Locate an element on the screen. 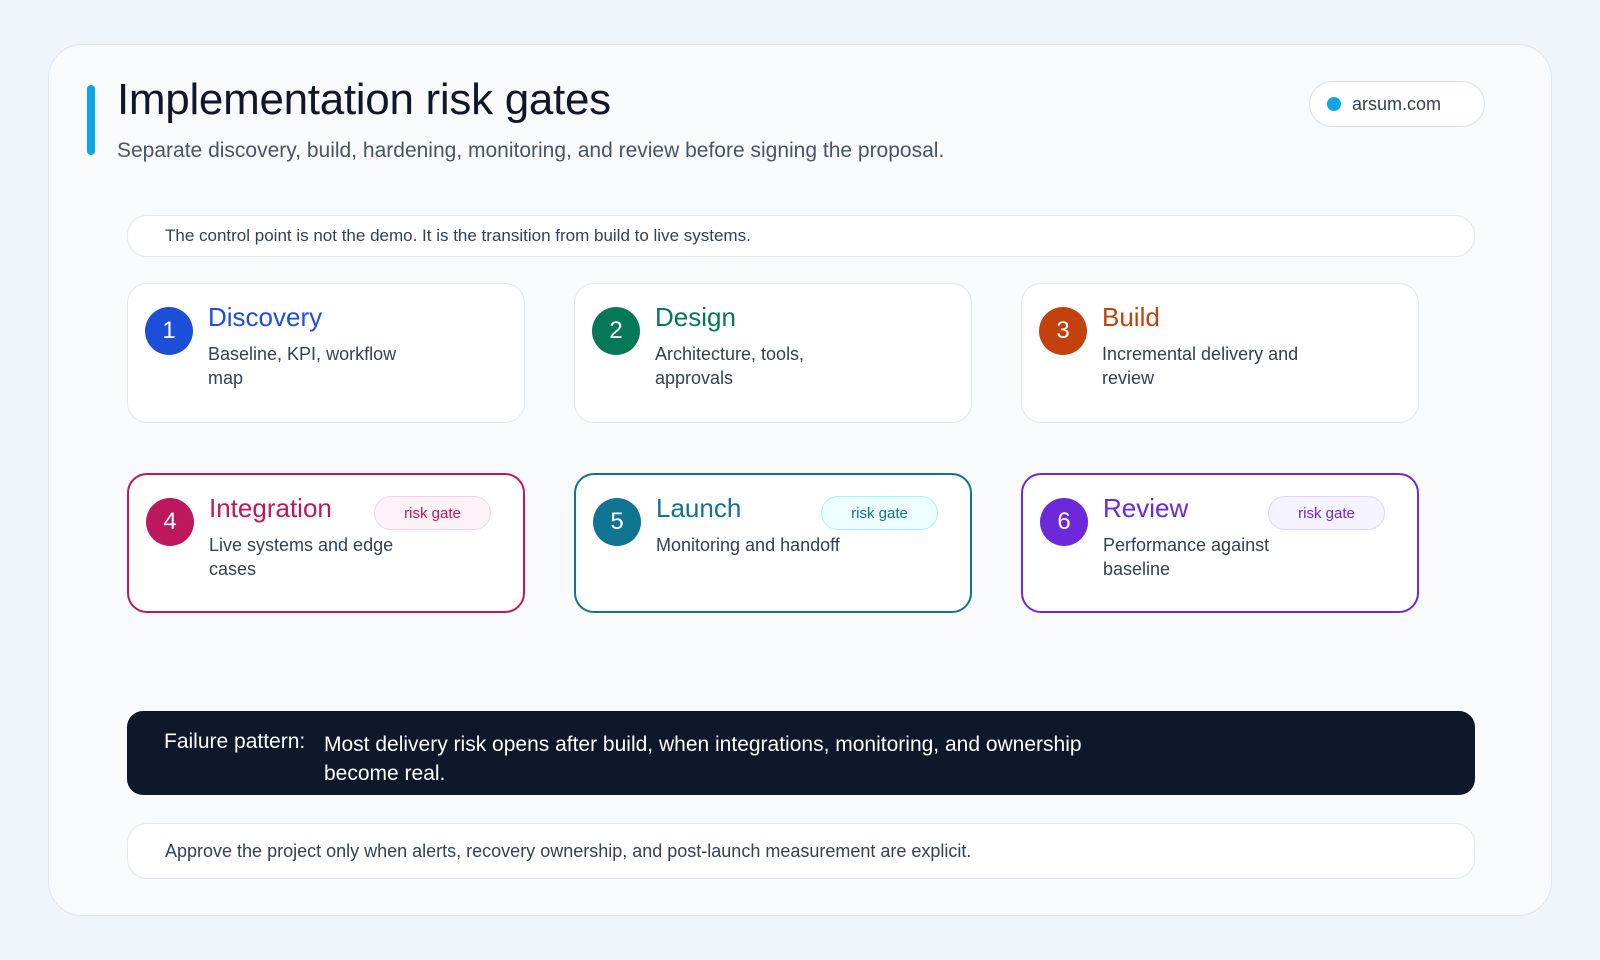 Image resolution: width=1600 pixels, height=960 pixels. stage-description: Architecture, tools, approvals is located at coordinates (730, 366).